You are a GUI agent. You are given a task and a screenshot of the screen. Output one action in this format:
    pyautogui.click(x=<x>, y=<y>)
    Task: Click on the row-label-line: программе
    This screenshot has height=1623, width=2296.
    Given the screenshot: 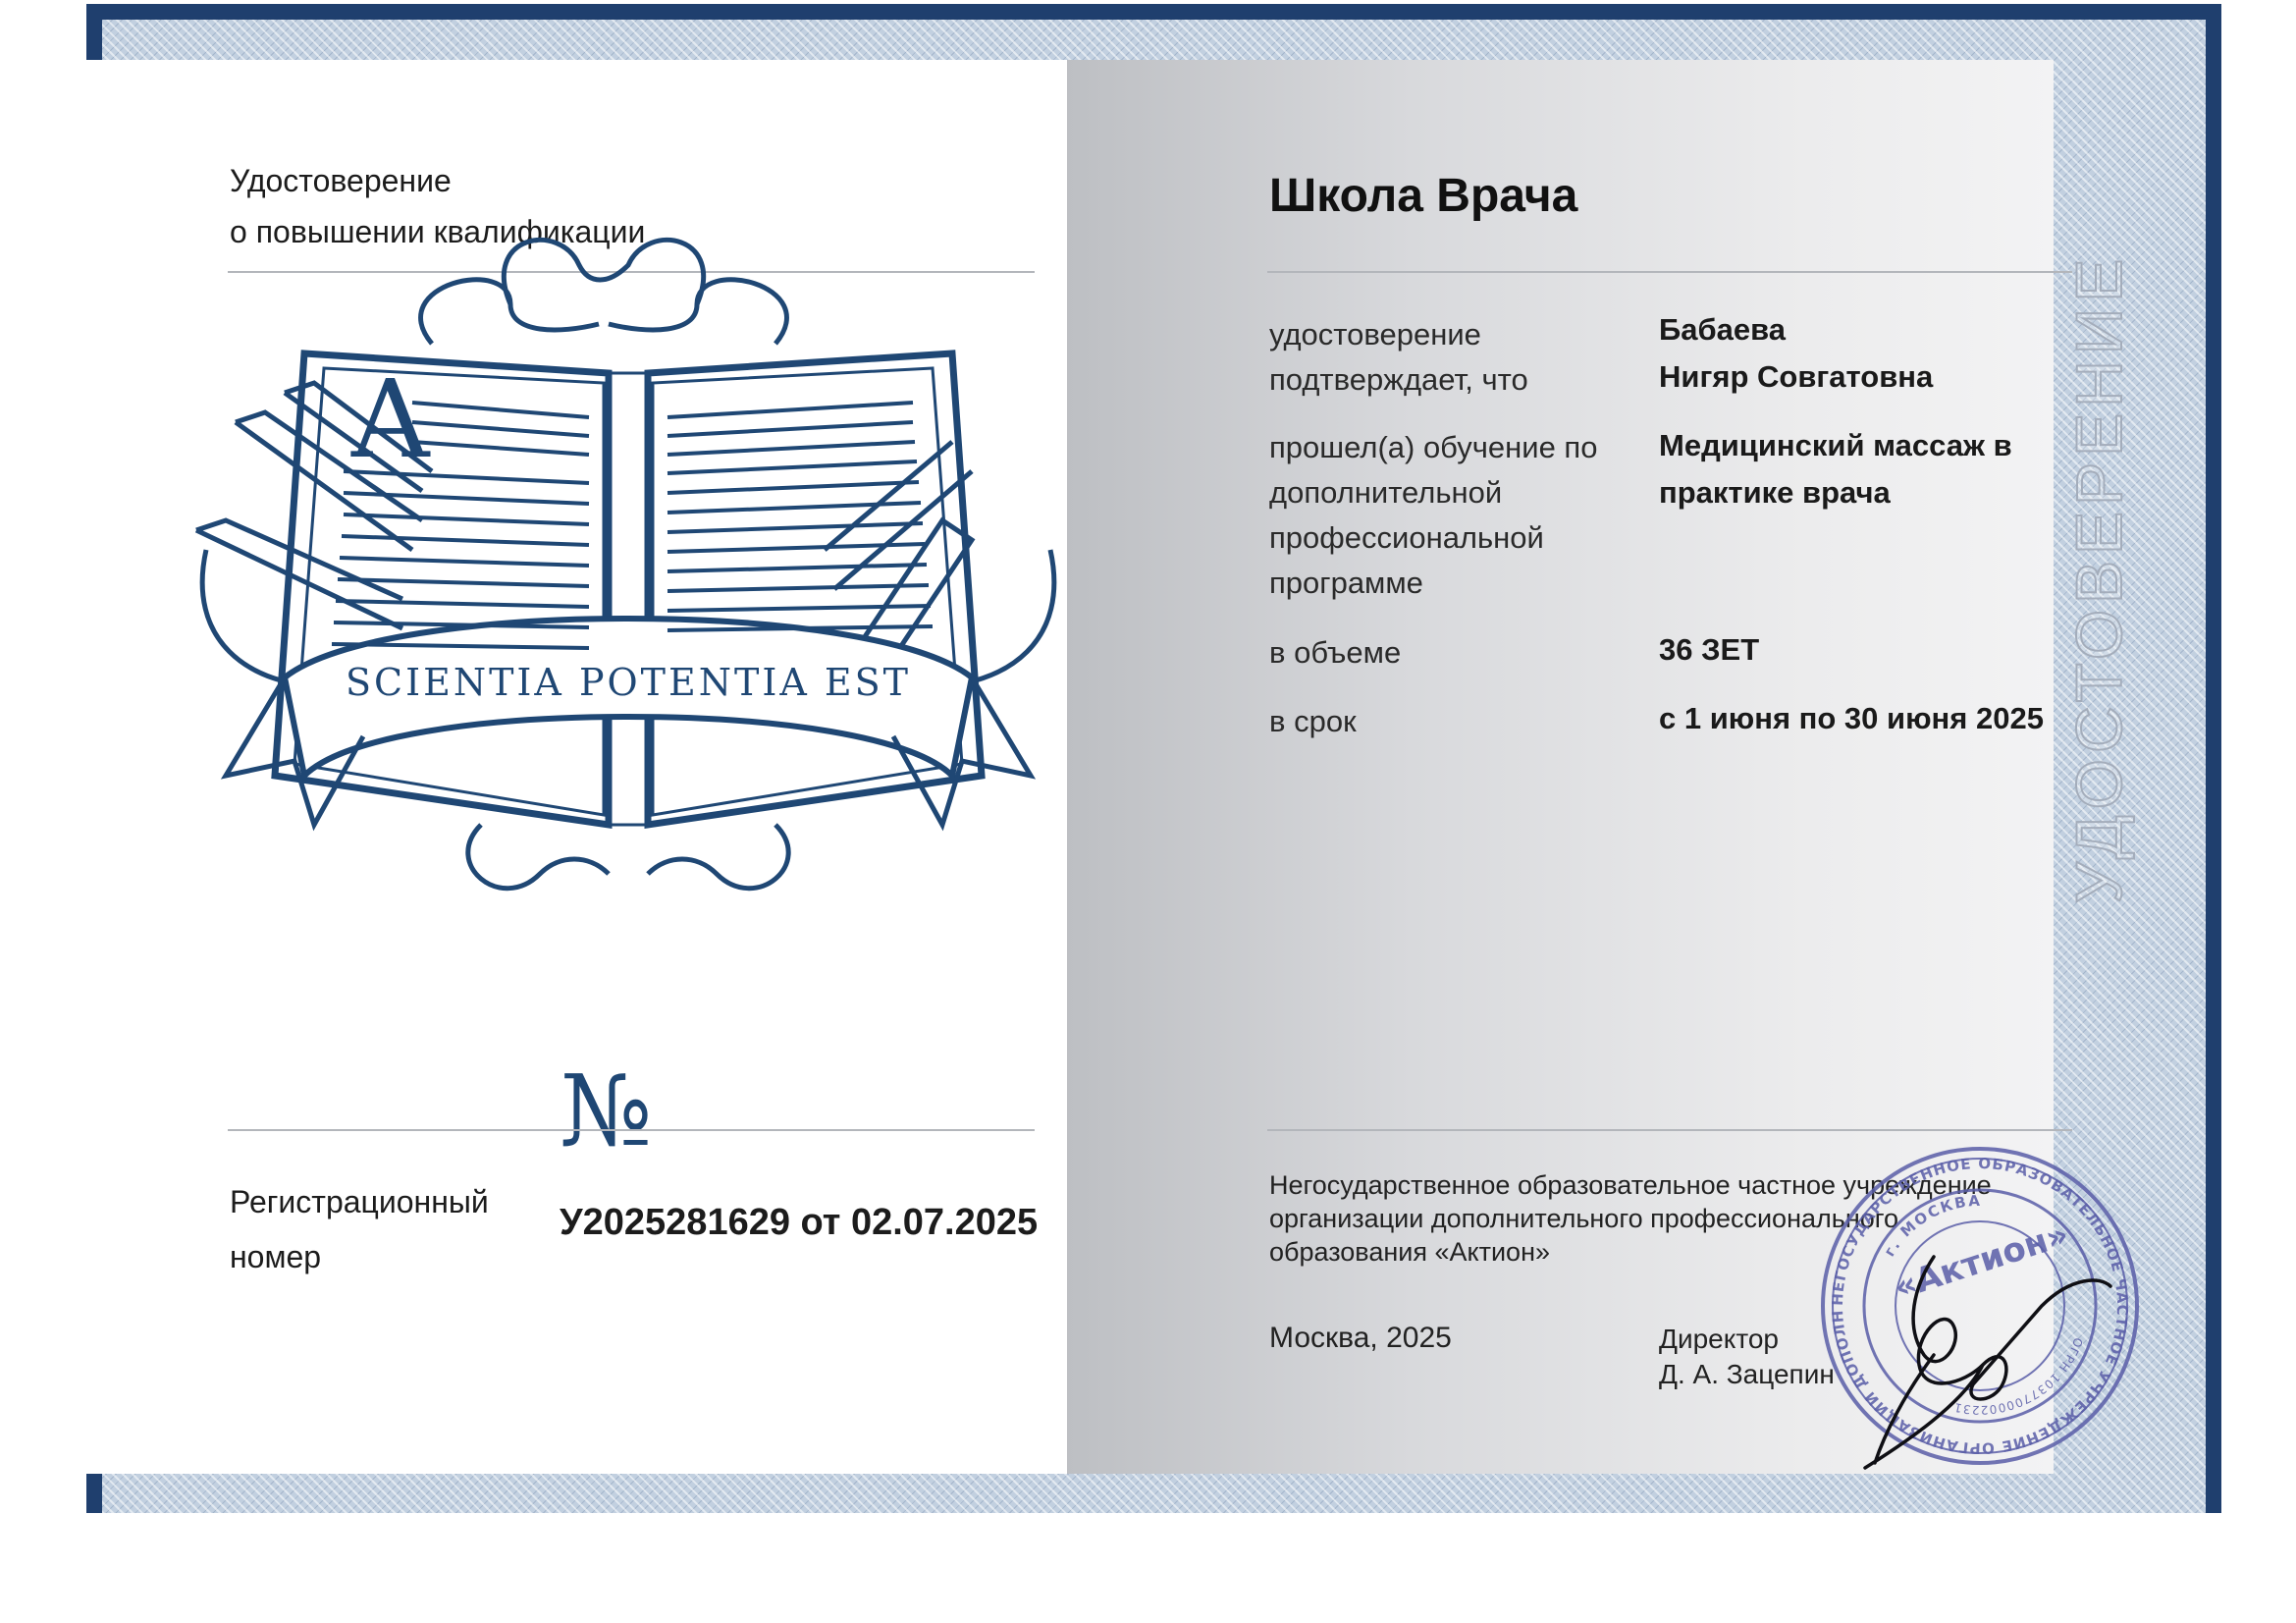 What is the action you would take?
    pyautogui.click(x=1346, y=583)
    